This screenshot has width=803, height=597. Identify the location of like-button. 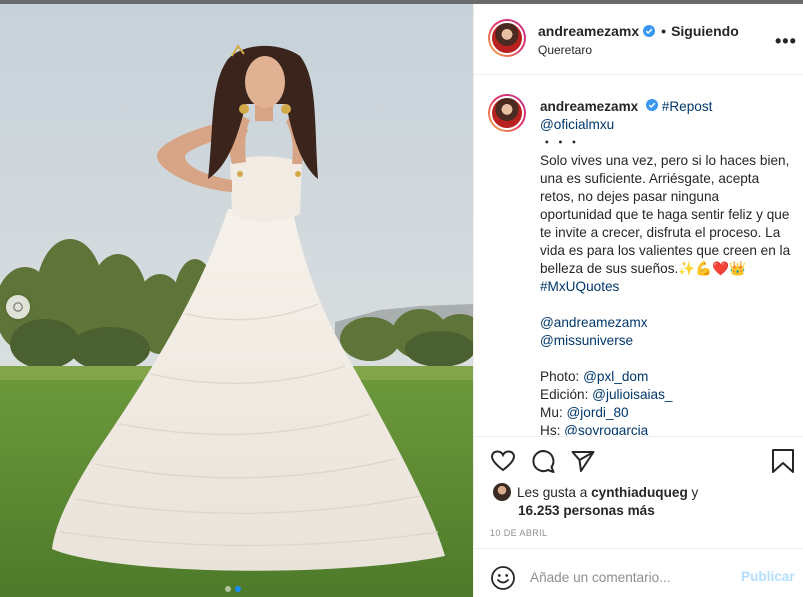
(503, 461).